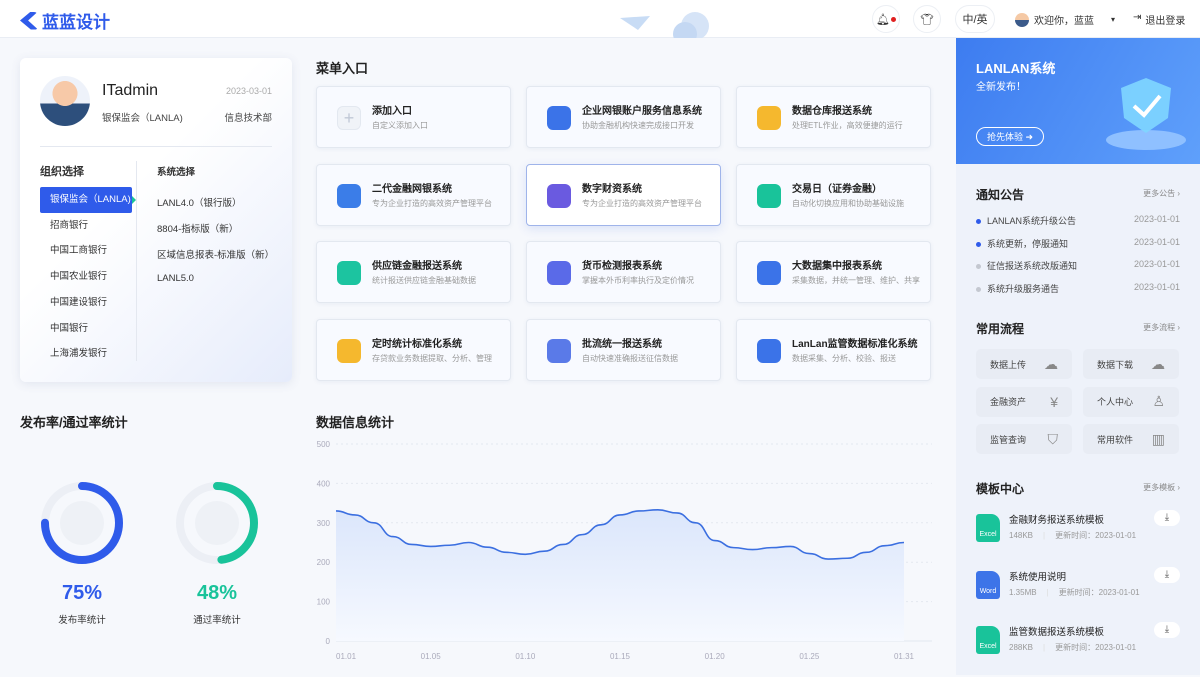  Describe the element at coordinates (620, 575) in the screenshot. I see `area-fill` at that location.